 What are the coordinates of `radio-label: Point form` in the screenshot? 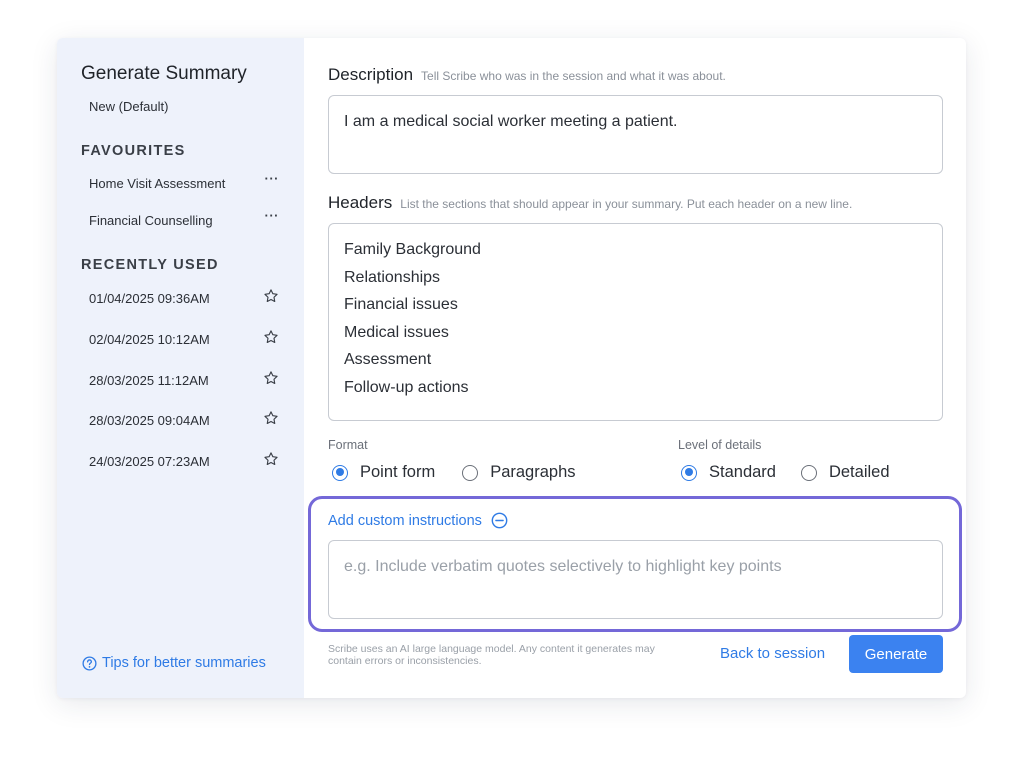 It's located at (398, 472).